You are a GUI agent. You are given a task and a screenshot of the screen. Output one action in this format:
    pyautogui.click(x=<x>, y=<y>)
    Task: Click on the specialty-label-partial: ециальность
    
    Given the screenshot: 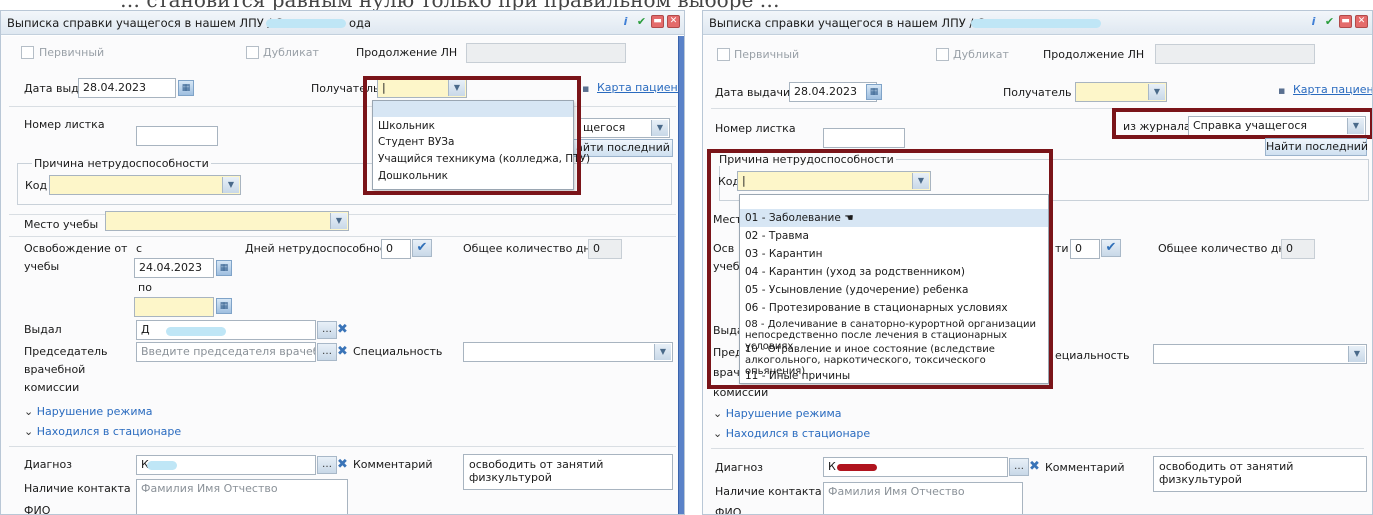 What is the action you would take?
    pyautogui.click(x=1092, y=355)
    